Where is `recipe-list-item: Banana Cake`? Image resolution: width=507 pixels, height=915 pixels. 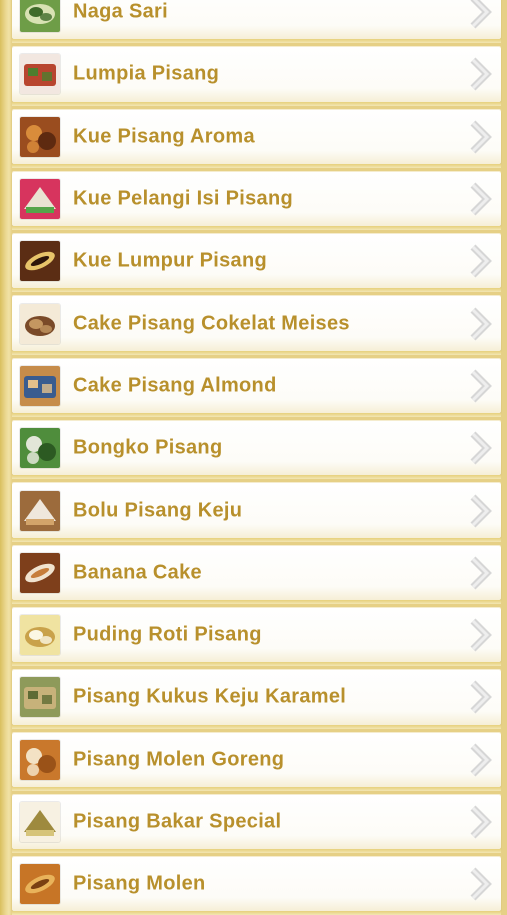 recipe-list-item: Banana Cake is located at coordinates (253, 573).